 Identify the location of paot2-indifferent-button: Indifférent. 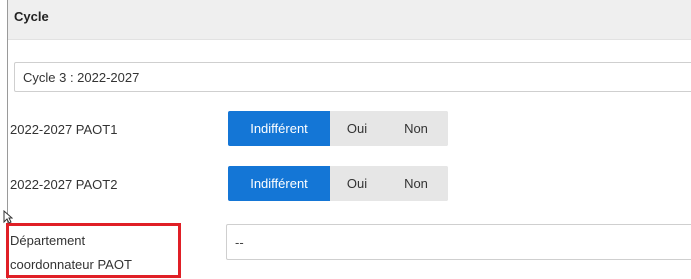
(279, 183).